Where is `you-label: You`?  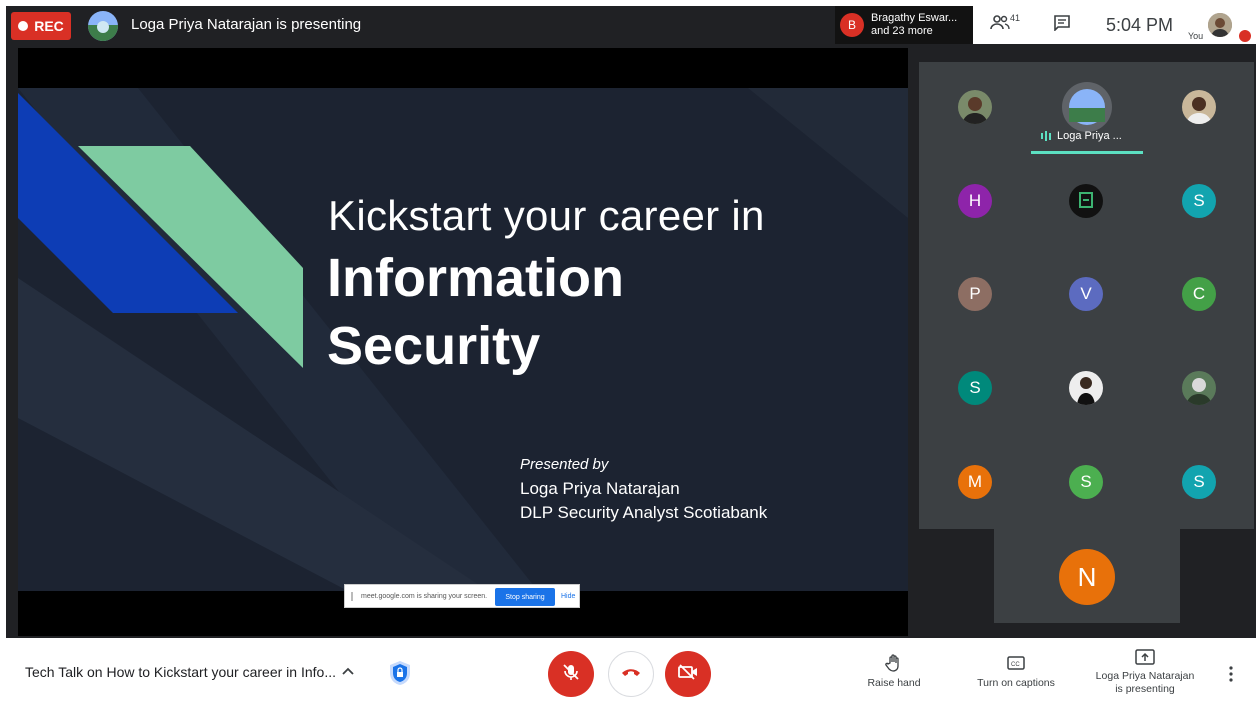
you-label: You is located at coordinates (1196, 36).